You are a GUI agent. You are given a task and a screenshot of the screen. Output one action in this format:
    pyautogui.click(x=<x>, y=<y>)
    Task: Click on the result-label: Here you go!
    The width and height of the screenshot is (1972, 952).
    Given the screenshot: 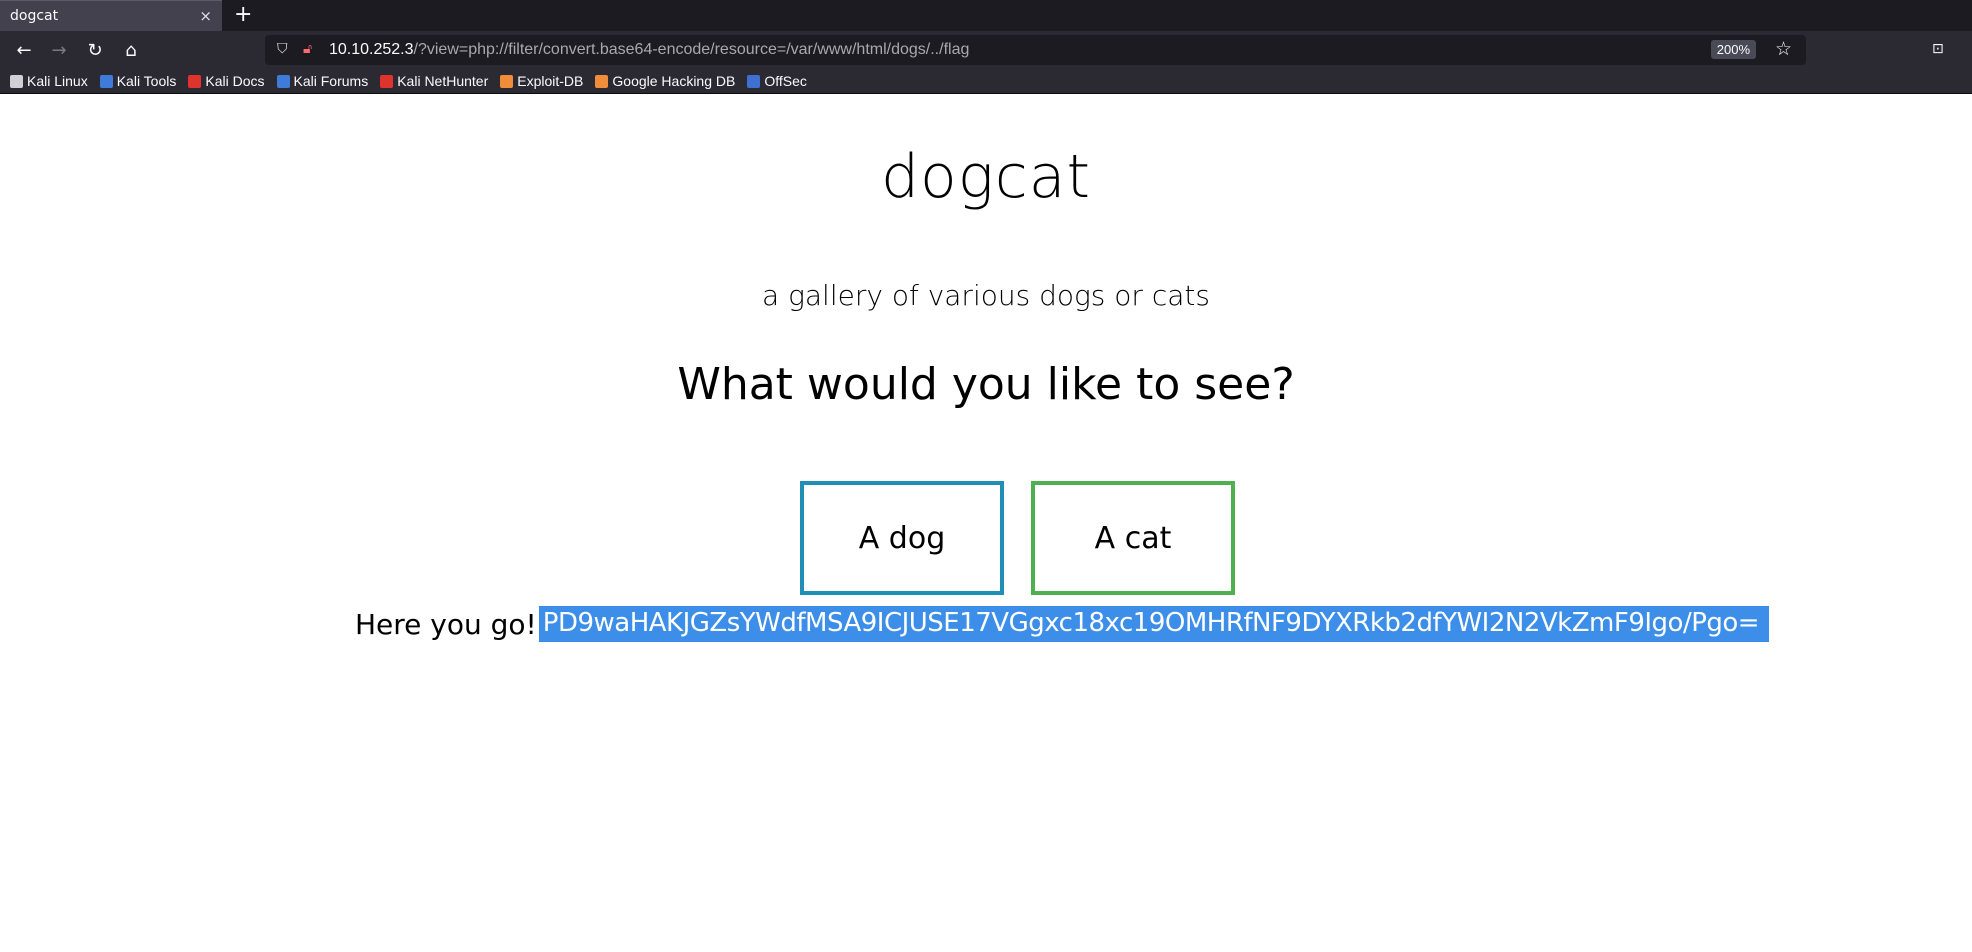 What is the action you would take?
    pyautogui.click(x=446, y=624)
    